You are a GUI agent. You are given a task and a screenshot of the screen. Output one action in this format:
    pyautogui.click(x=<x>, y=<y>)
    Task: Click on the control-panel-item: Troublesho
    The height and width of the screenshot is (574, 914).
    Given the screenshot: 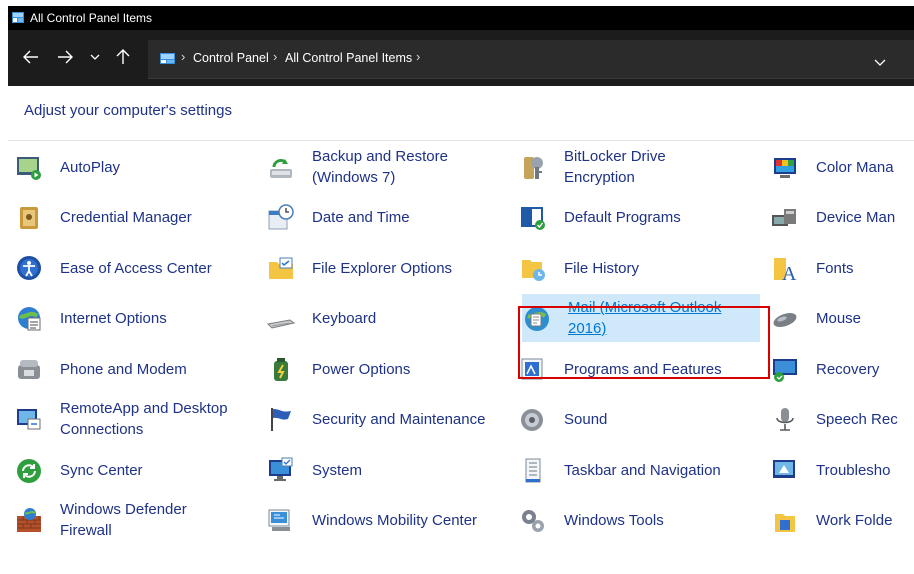 What is the action you would take?
    pyautogui.click(x=839, y=470)
    